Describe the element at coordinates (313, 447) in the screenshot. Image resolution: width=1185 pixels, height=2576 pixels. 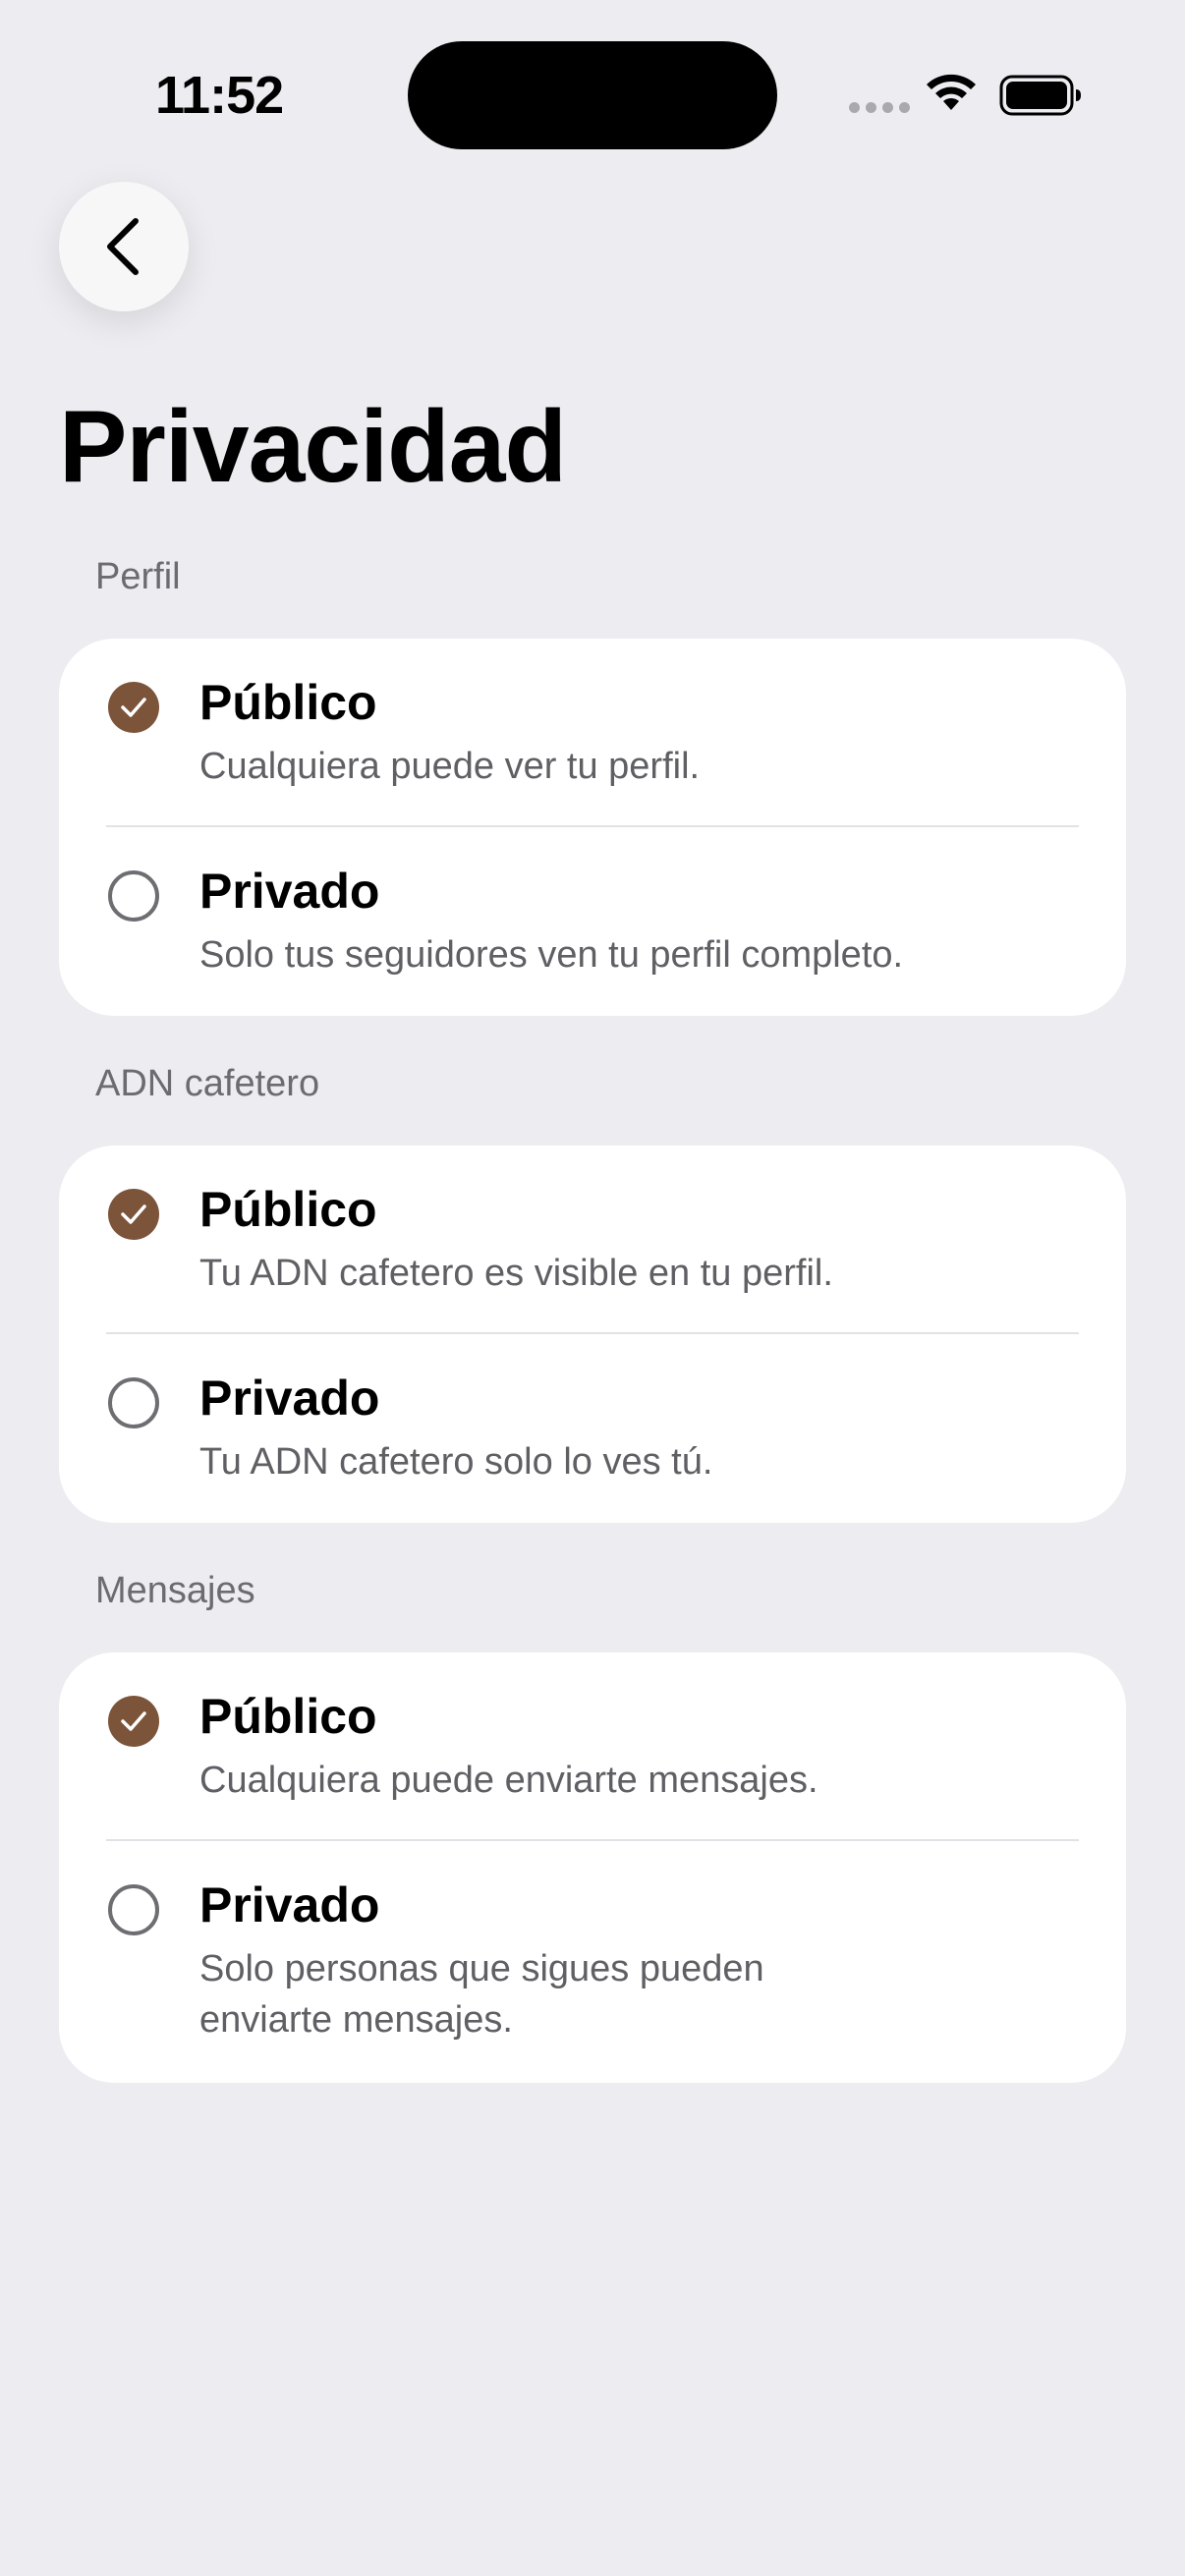
I see `page-title: Privacidad` at that location.